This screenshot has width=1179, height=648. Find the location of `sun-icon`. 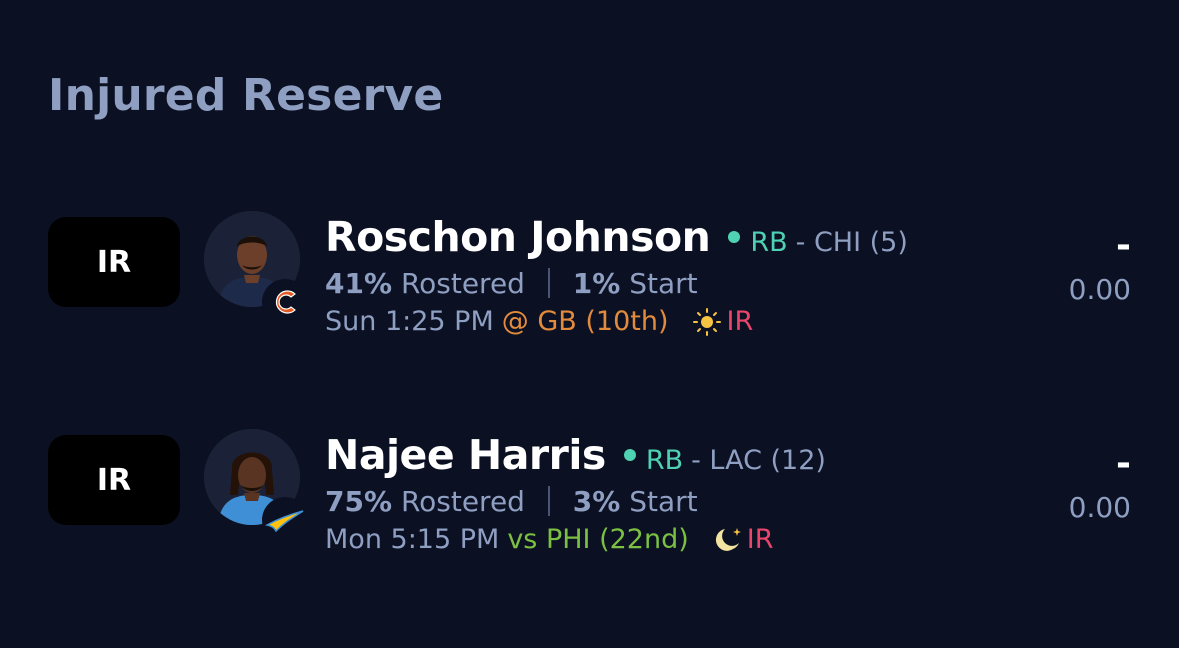

sun-icon is located at coordinates (707, 322).